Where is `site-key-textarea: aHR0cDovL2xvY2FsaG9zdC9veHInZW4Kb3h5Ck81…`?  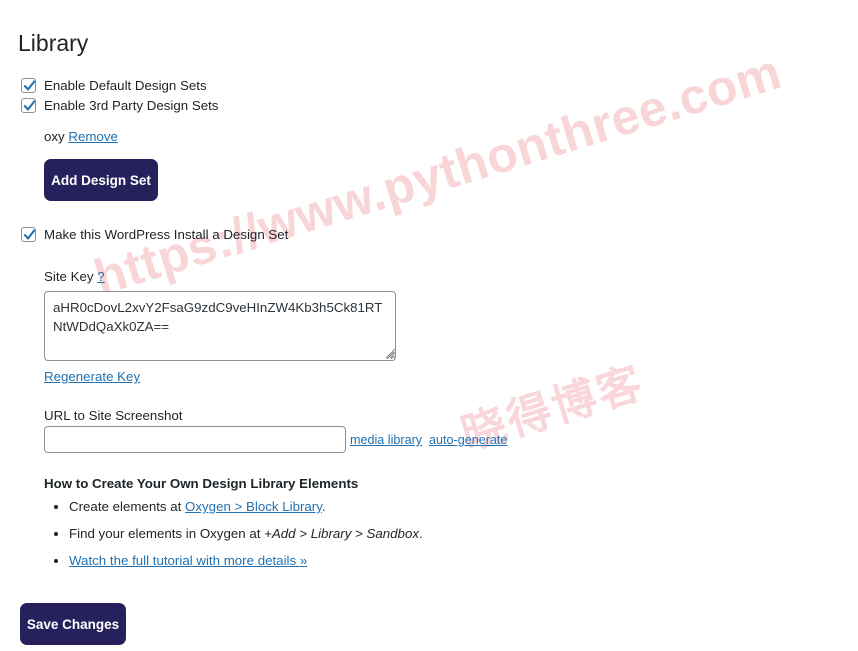
site-key-textarea: aHR0cDovL2xvY2FsaG9zdC9veHInZW4Kb3h5Ck81… is located at coordinates (220, 326).